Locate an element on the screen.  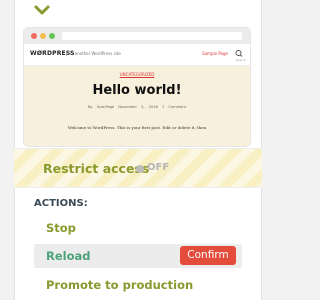
toggle-switch-icon is located at coordinates (140, 169).